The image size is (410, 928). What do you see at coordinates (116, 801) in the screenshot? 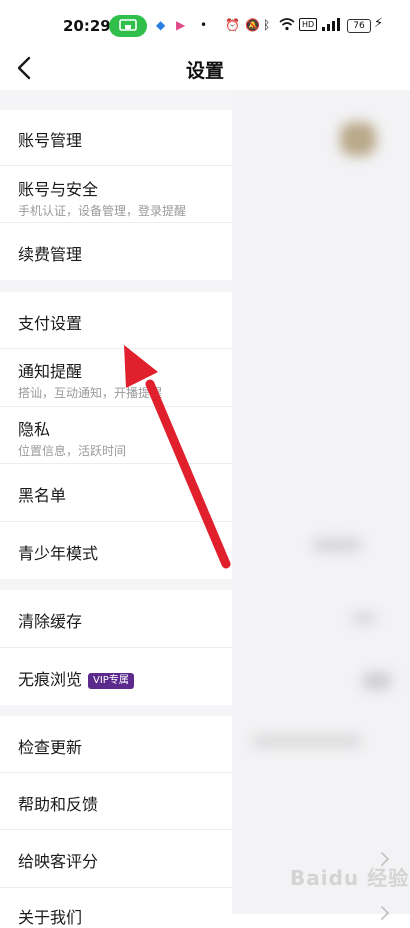
I see `settings-item-help-feedback: 帮助和反馈` at bounding box center [116, 801].